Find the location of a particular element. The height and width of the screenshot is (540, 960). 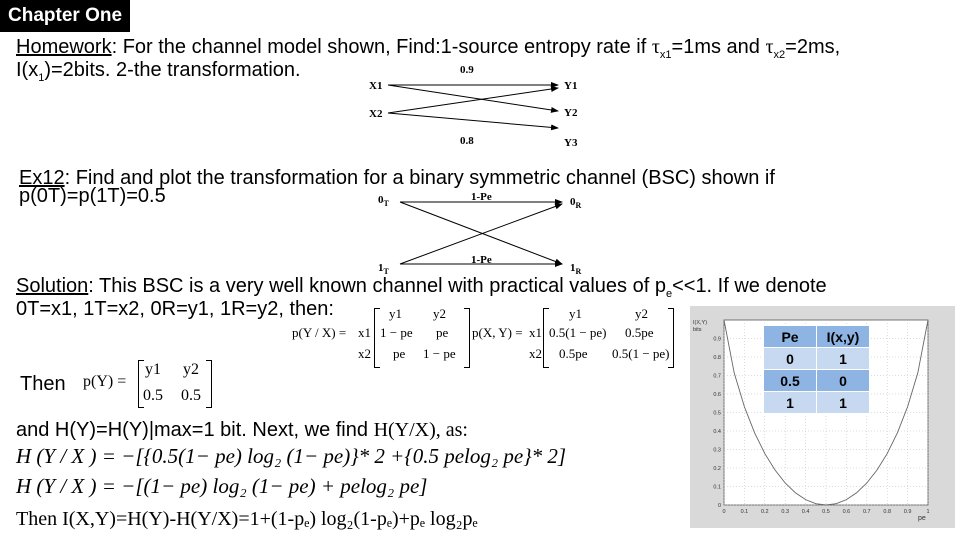

pyx-bracket-right is located at coordinates (467, 338).